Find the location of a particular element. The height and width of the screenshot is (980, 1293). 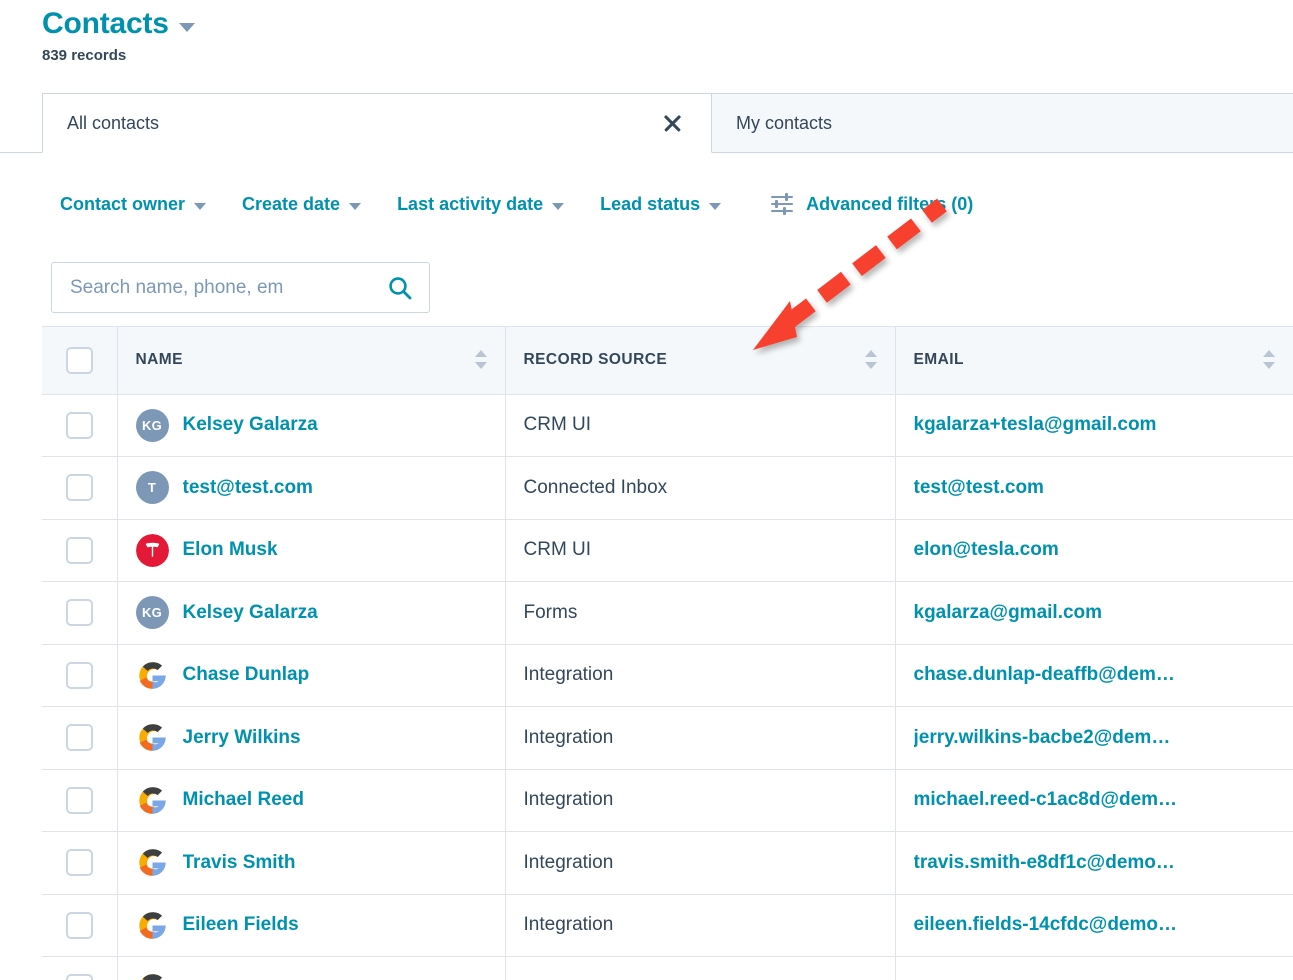

record-source-cell: Connected Inbox is located at coordinates (700, 488).